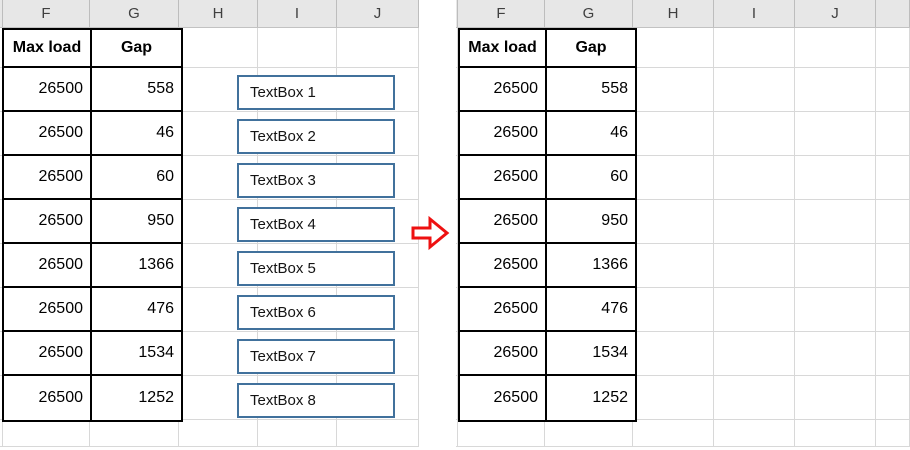 The width and height of the screenshot is (910, 450). I want to click on column-header-partial, so click(893, 13).